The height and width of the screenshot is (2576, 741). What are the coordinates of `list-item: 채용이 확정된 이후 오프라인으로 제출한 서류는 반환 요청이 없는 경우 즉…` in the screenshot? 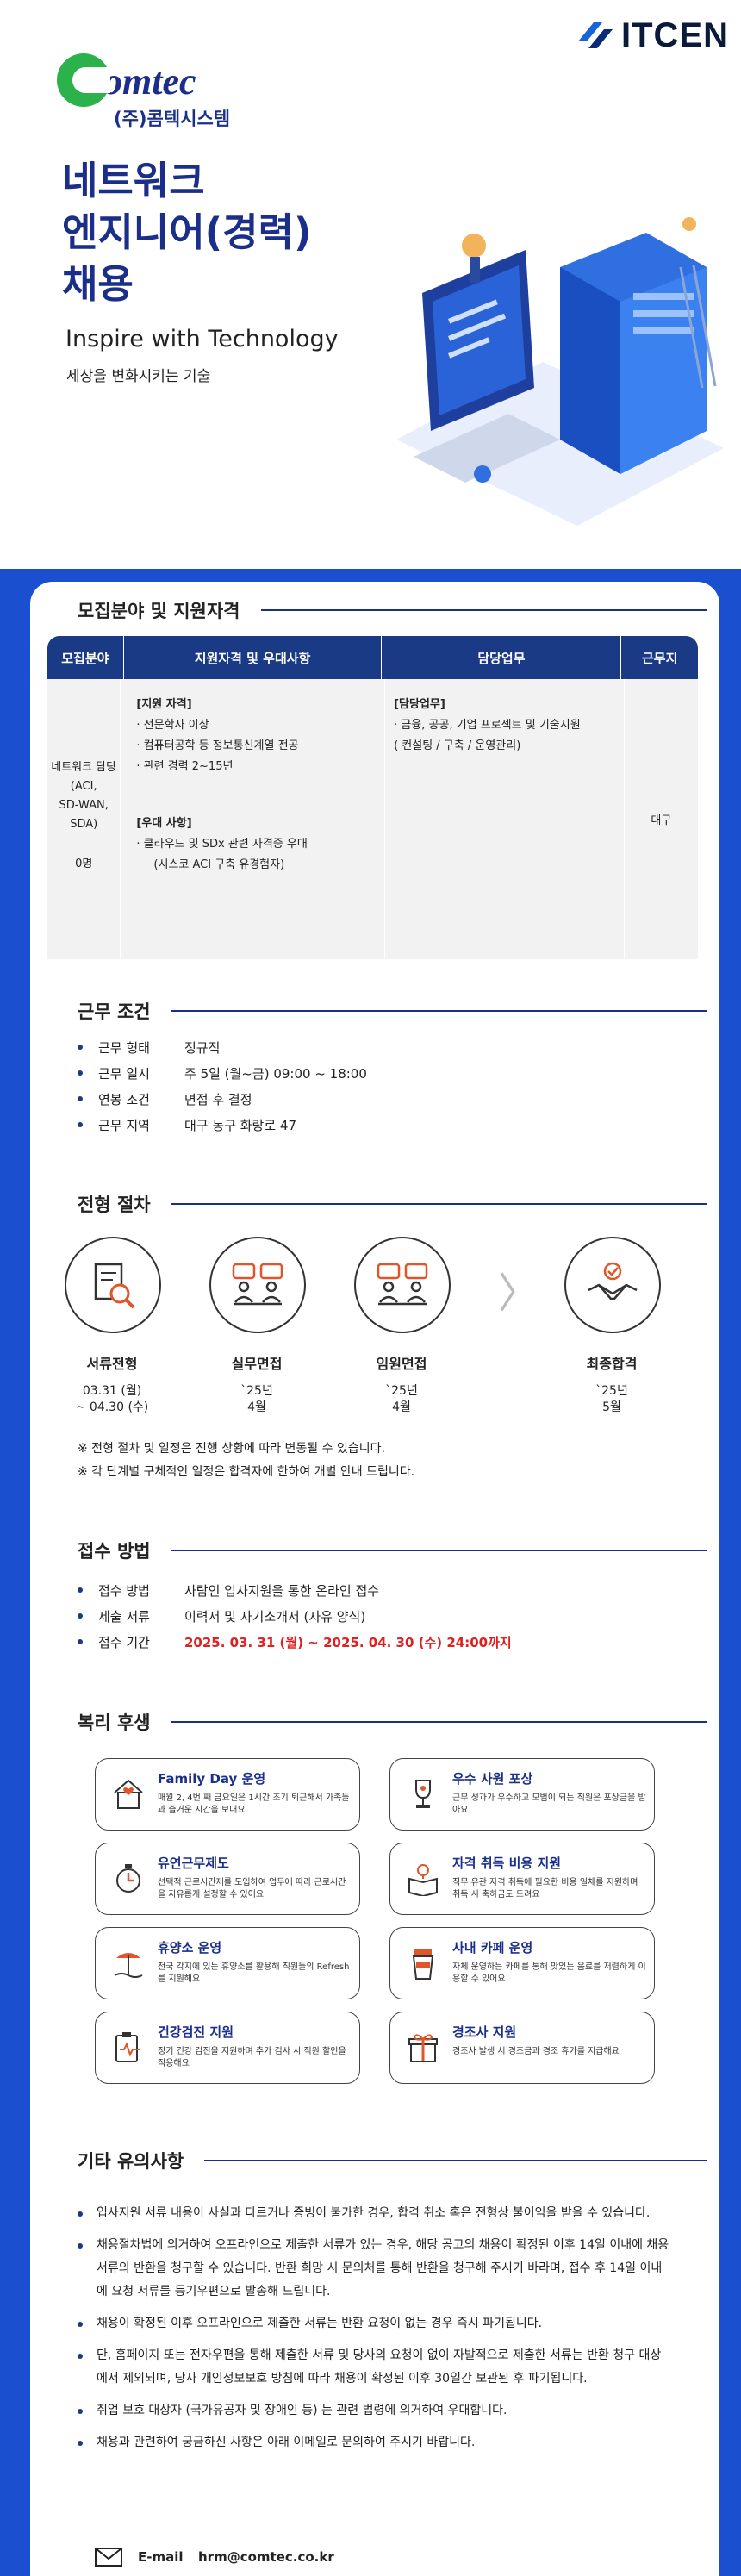 It's located at (375, 2324).